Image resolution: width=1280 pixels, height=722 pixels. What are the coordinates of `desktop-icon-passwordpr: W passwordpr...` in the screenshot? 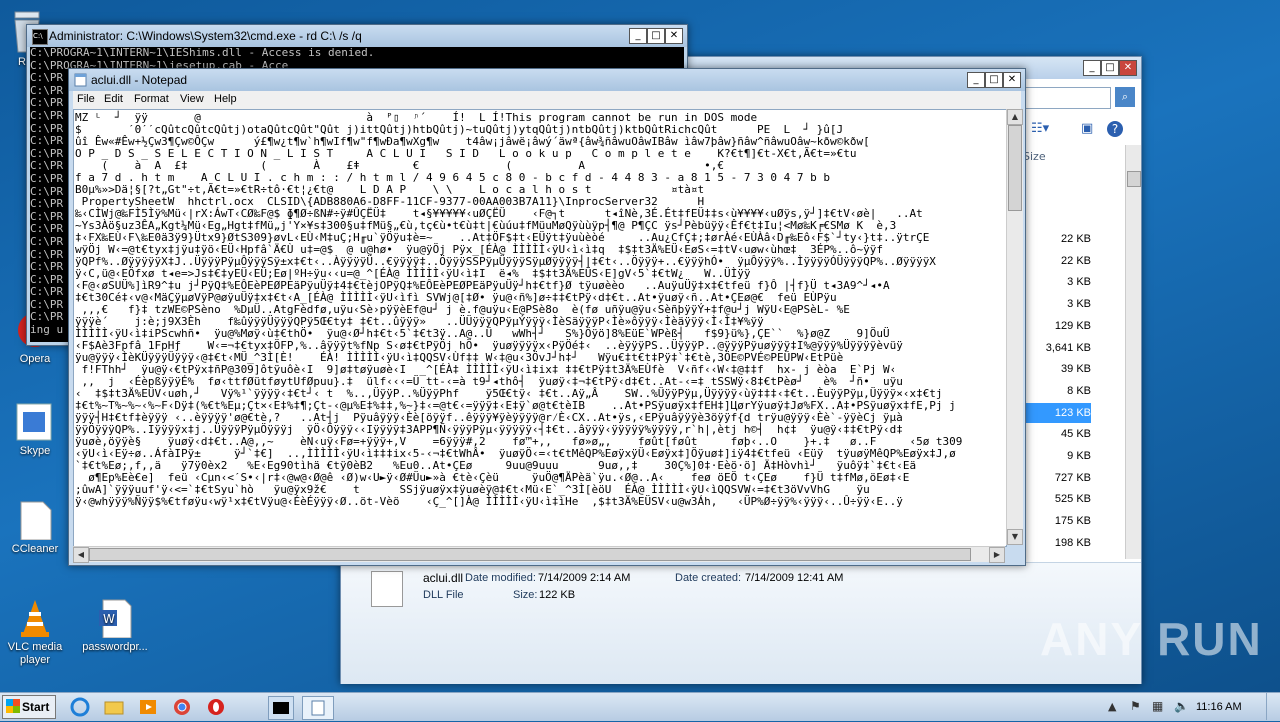 It's located at (115, 626).